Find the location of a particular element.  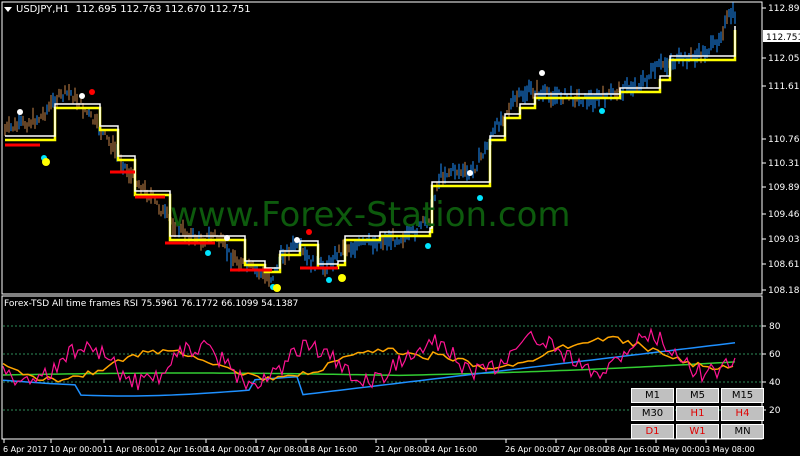

time-label: 26 Apr 00:00 is located at coordinates (531, 449).